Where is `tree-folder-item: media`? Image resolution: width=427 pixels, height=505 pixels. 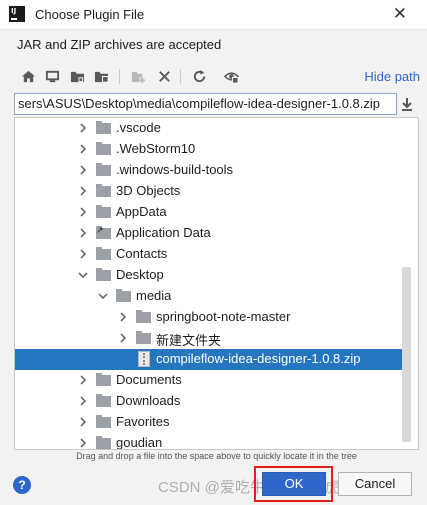 tree-folder-item: media is located at coordinates (210, 296).